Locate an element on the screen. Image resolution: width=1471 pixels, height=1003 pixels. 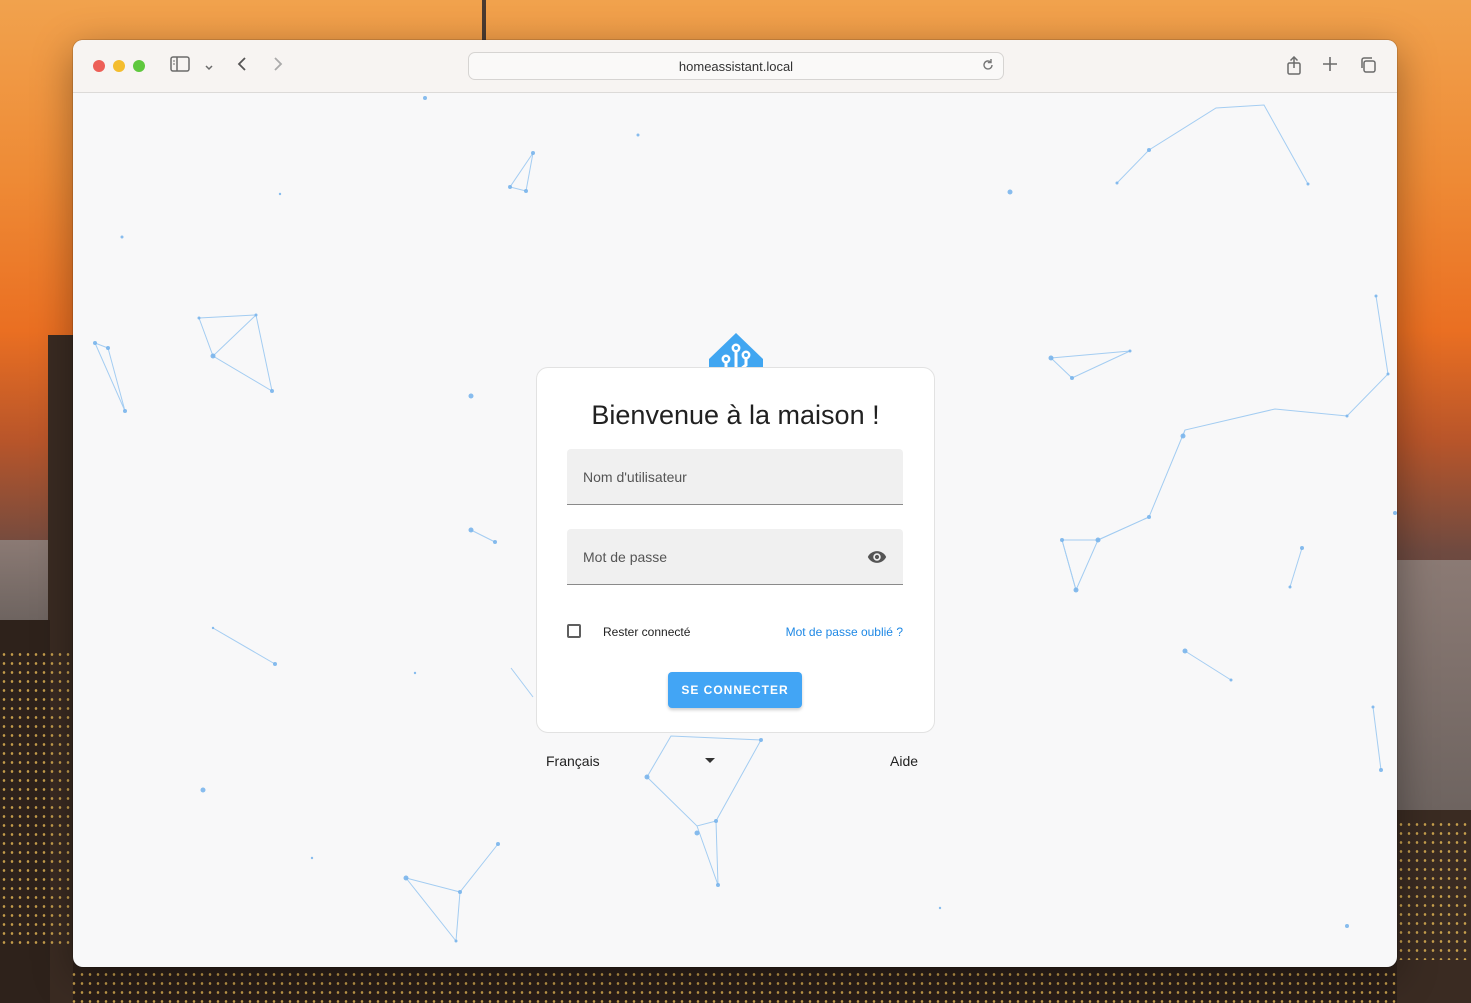
username-label: Nom d'utilisateur is located at coordinates (635, 477).